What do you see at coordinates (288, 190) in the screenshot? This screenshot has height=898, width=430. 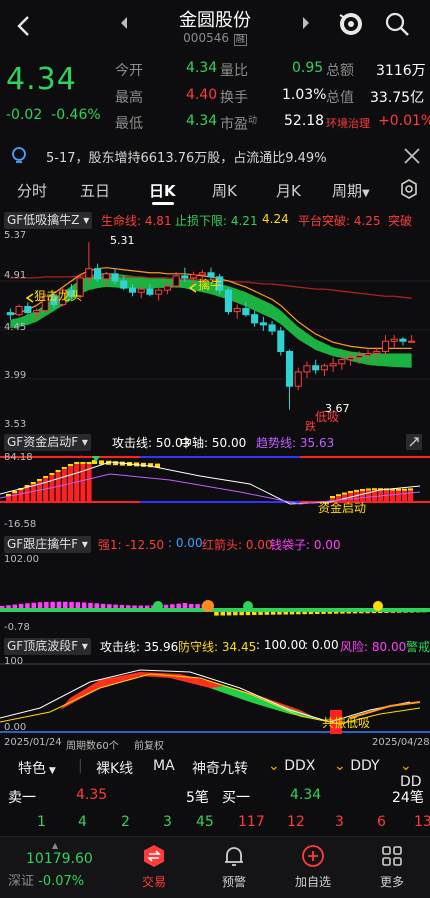 I see `tab-monthly-k: 月K` at bounding box center [288, 190].